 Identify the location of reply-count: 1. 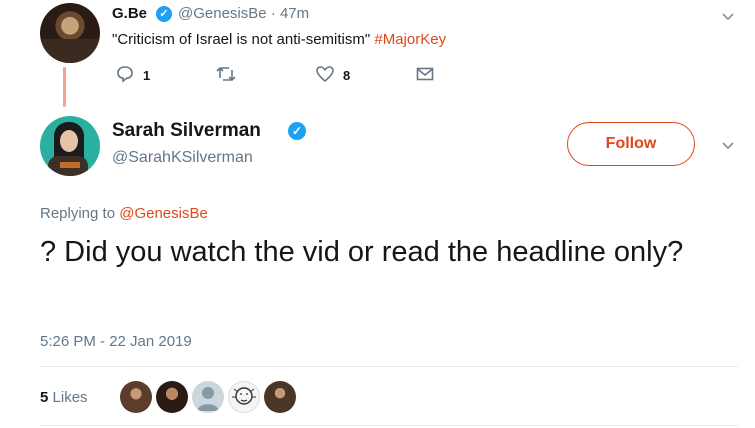
(147, 75).